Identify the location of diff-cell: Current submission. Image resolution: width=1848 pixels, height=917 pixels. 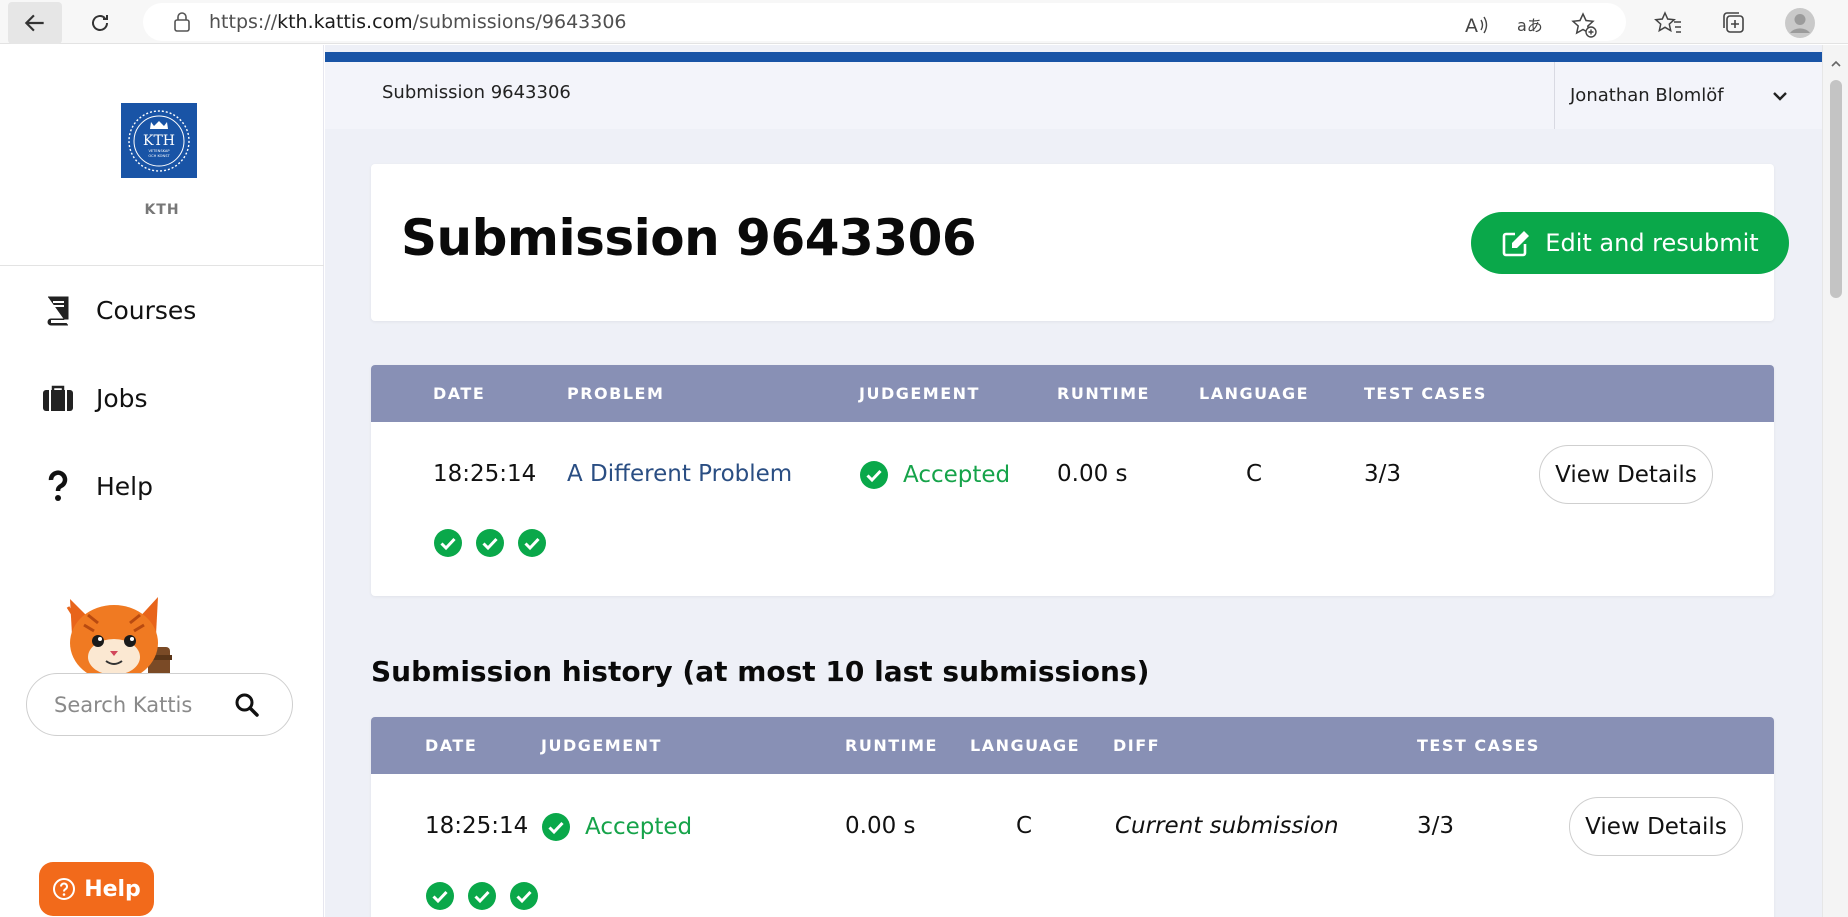
(1227, 826).